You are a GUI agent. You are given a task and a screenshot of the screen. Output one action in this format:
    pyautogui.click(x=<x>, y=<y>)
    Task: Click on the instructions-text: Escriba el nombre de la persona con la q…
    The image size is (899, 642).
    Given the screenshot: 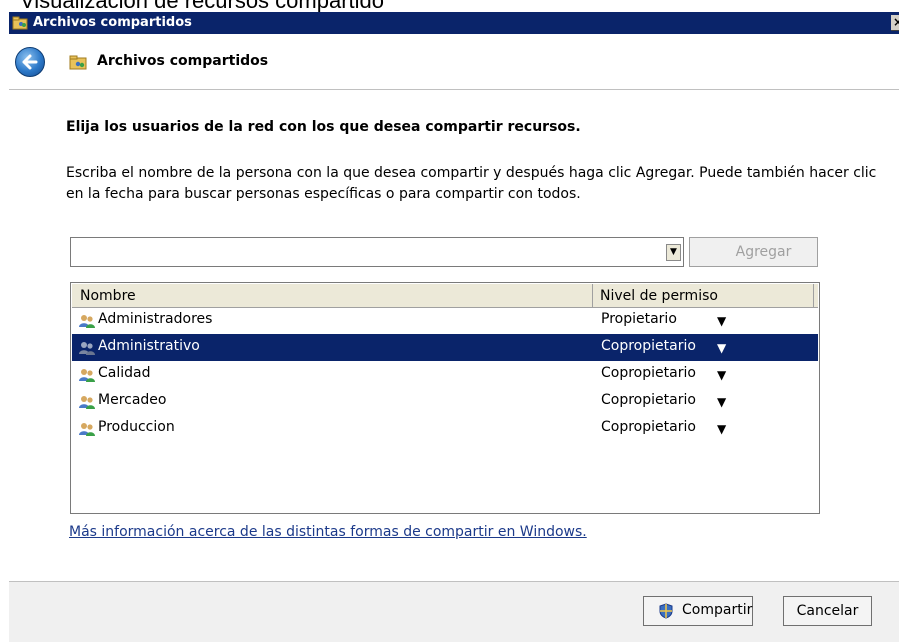 What is the action you would take?
    pyautogui.click(x=471, y=183)
    